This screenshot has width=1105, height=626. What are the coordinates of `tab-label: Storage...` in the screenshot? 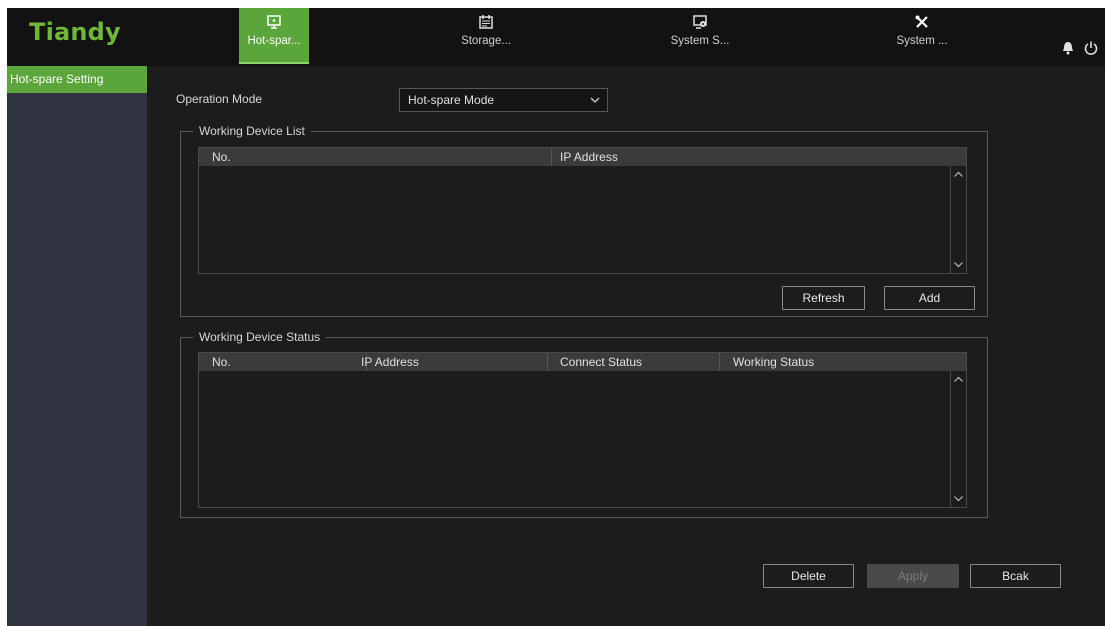 It's located at (486, 41).